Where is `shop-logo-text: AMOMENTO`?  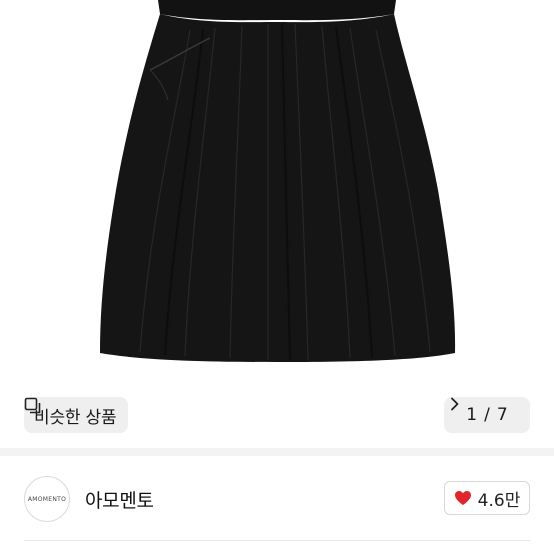
shop-logo-text: AMOMENTO is located at coordinates (47, 499).